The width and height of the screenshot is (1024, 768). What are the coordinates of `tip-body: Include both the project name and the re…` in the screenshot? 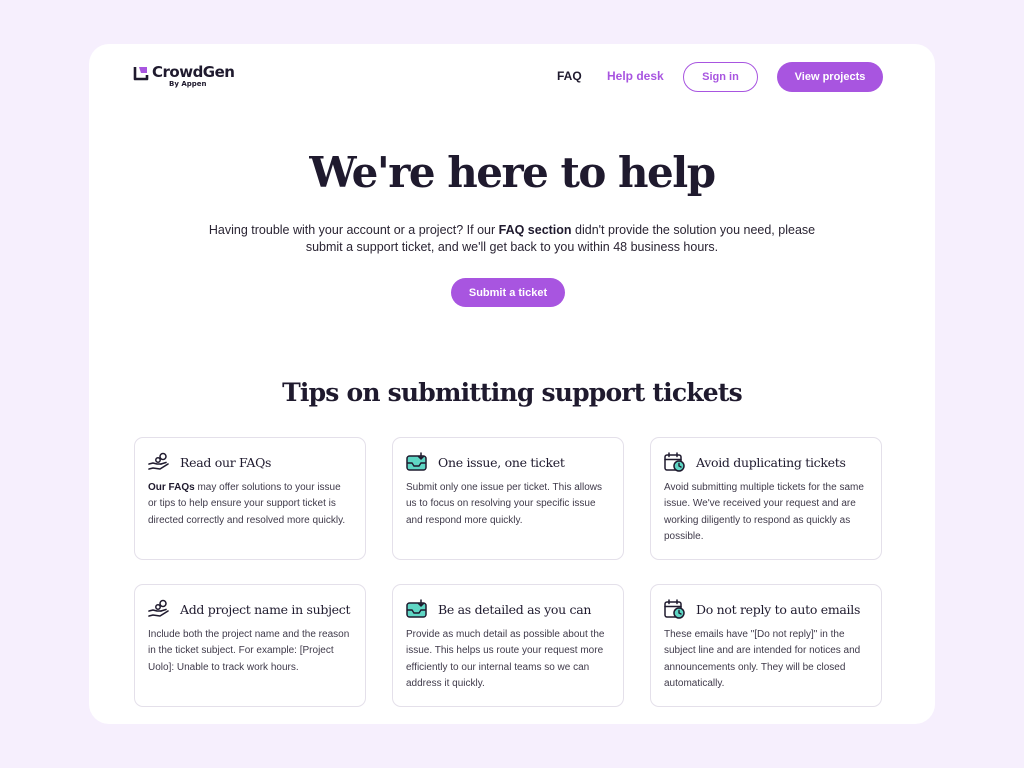 It's located at (249, 651).